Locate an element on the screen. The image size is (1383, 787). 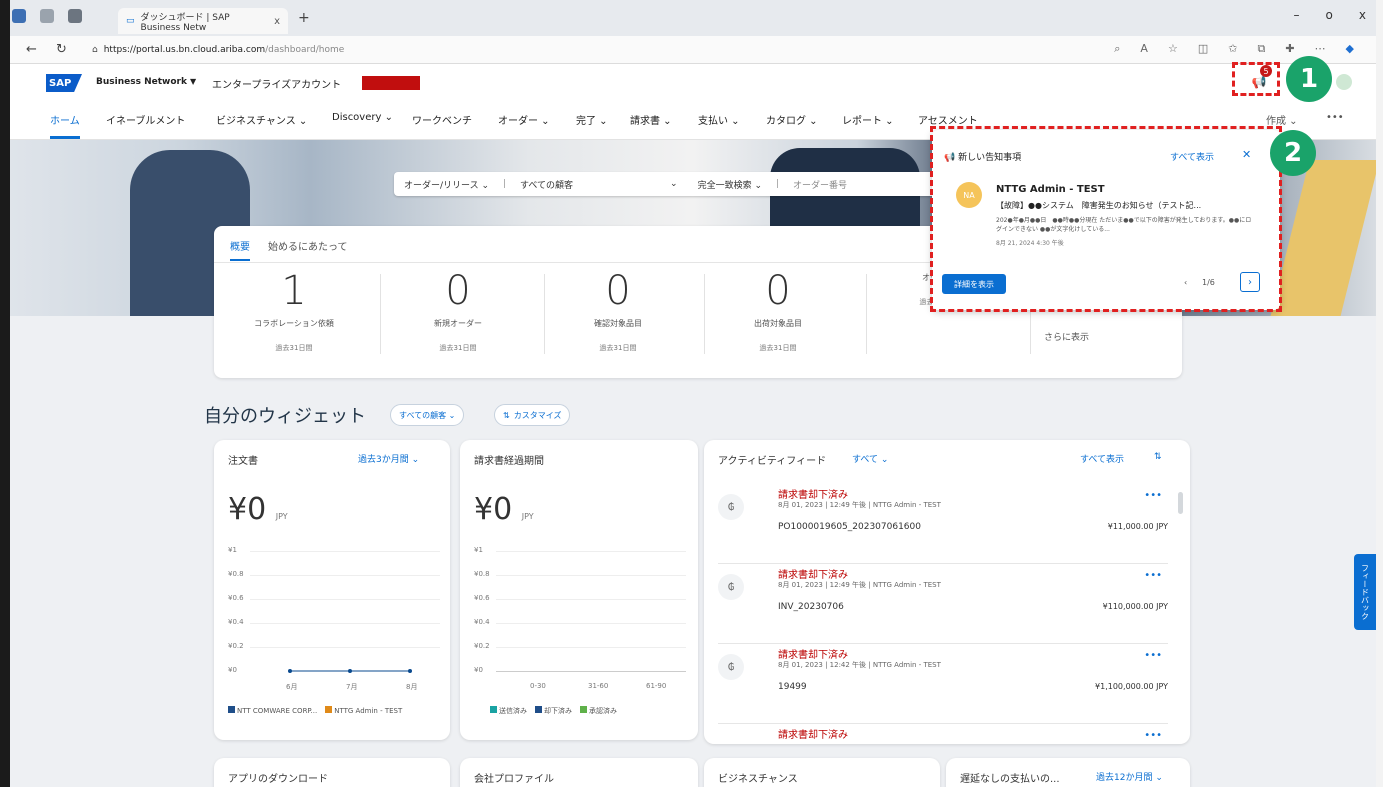
feed-item: 請求書却下済み ••• is located at coordinates (943, 734).